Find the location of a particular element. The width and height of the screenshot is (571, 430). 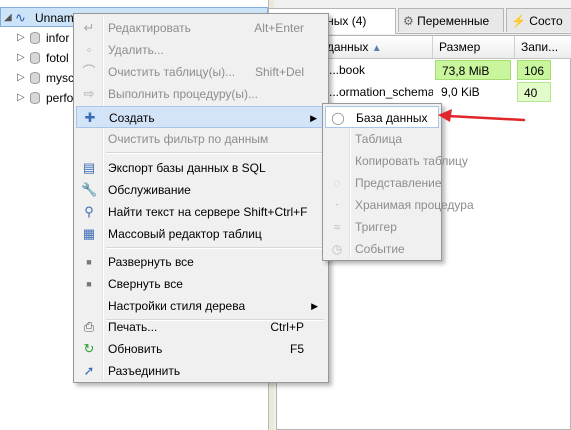

trigger-icon: ≈ is located at coordinates (337, 227).